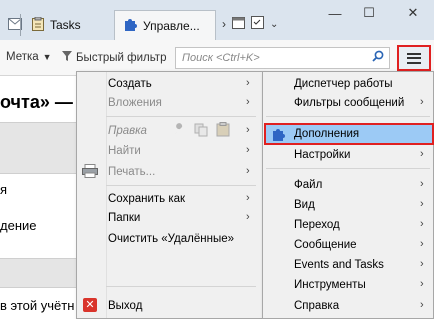  What do you see at coordinates (335, 13) in the screenshot?
I see `minimize-button: —` at bounding box center [335, 13].